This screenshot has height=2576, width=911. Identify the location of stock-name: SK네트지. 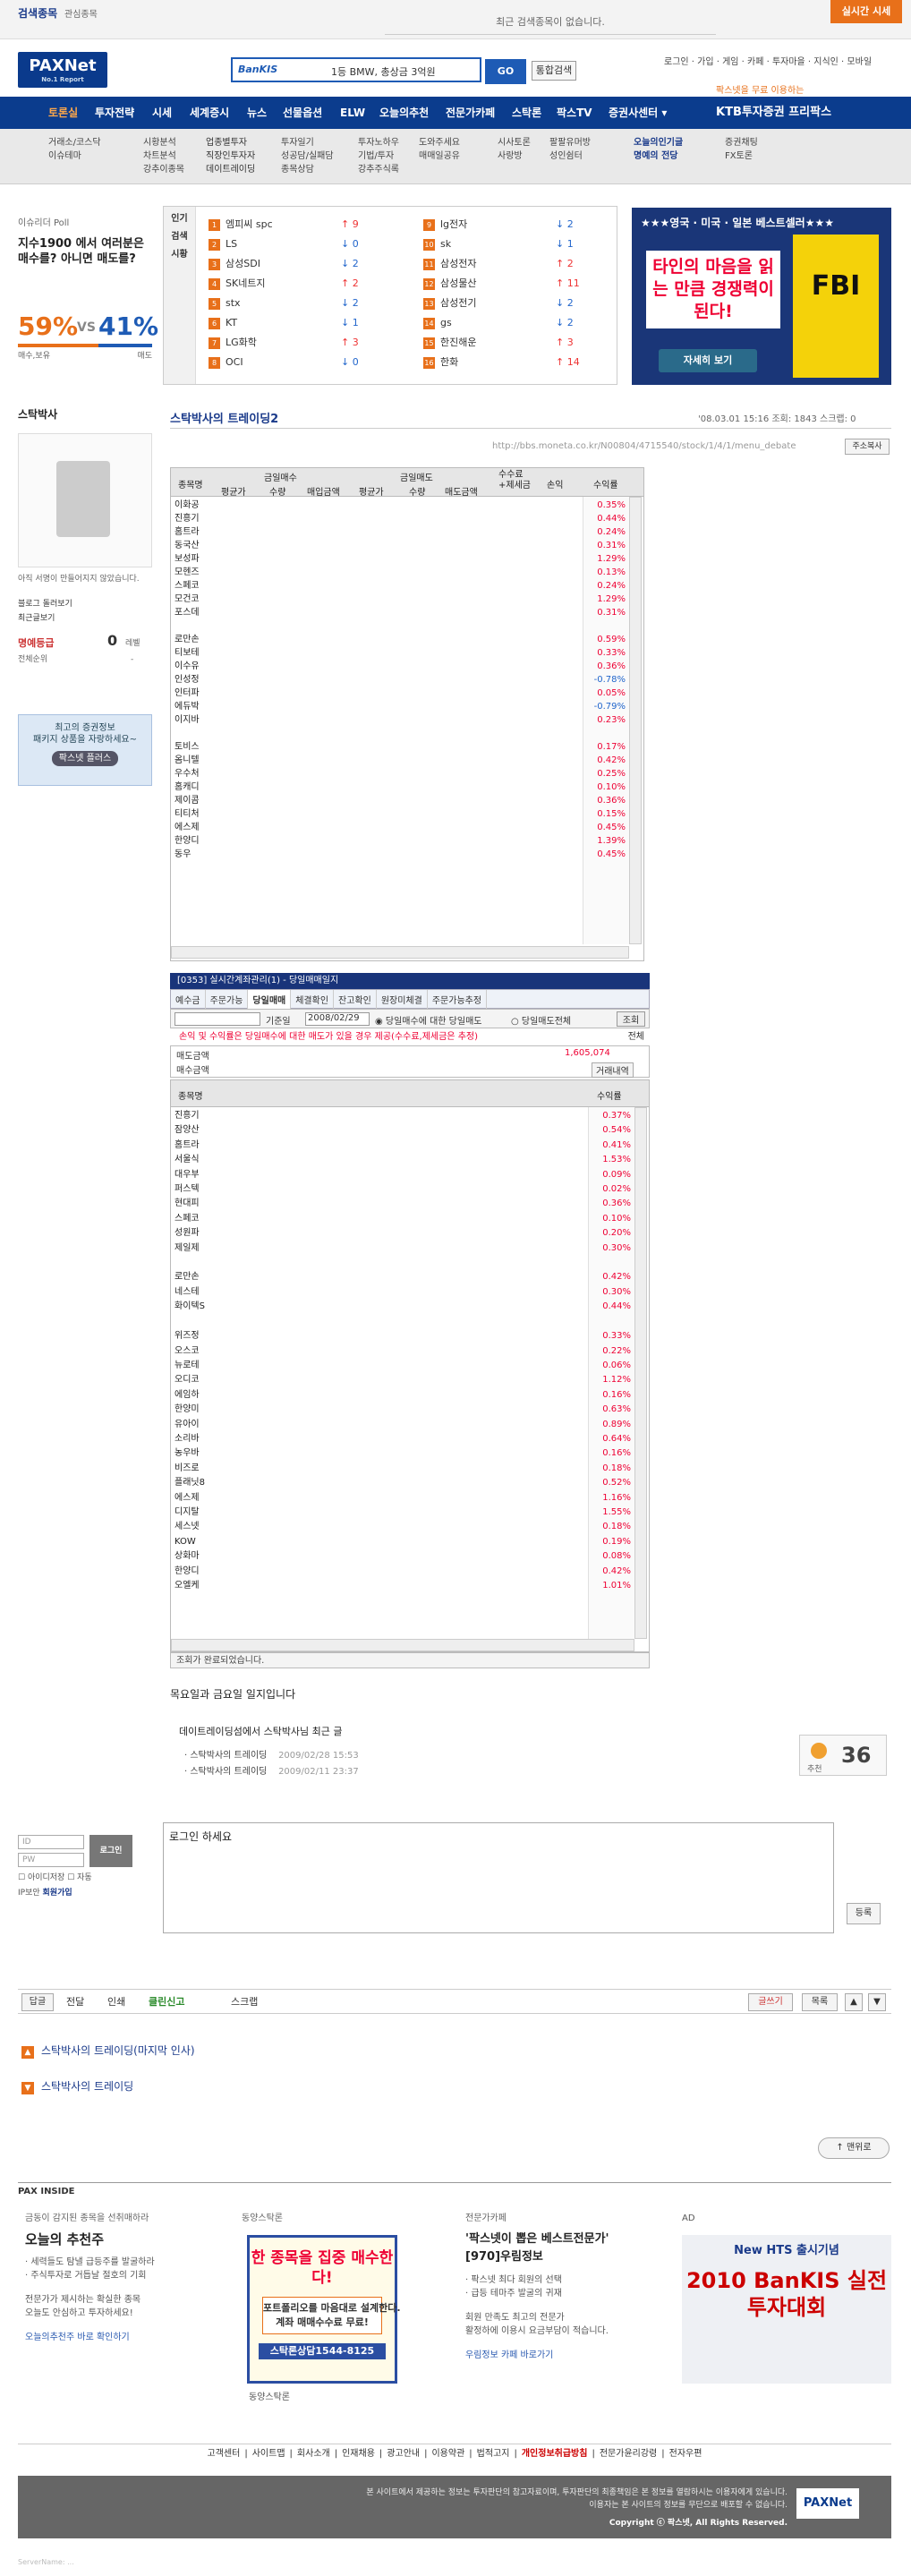
(246, 283).